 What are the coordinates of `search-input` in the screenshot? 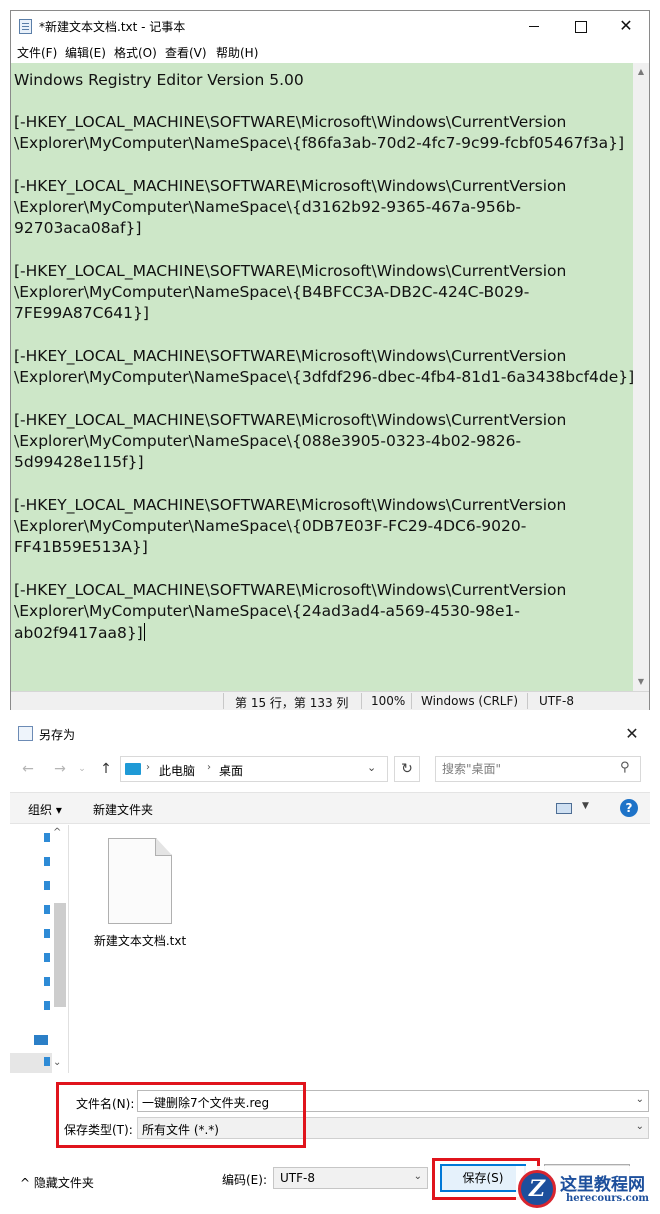 It's located at (526, 769).